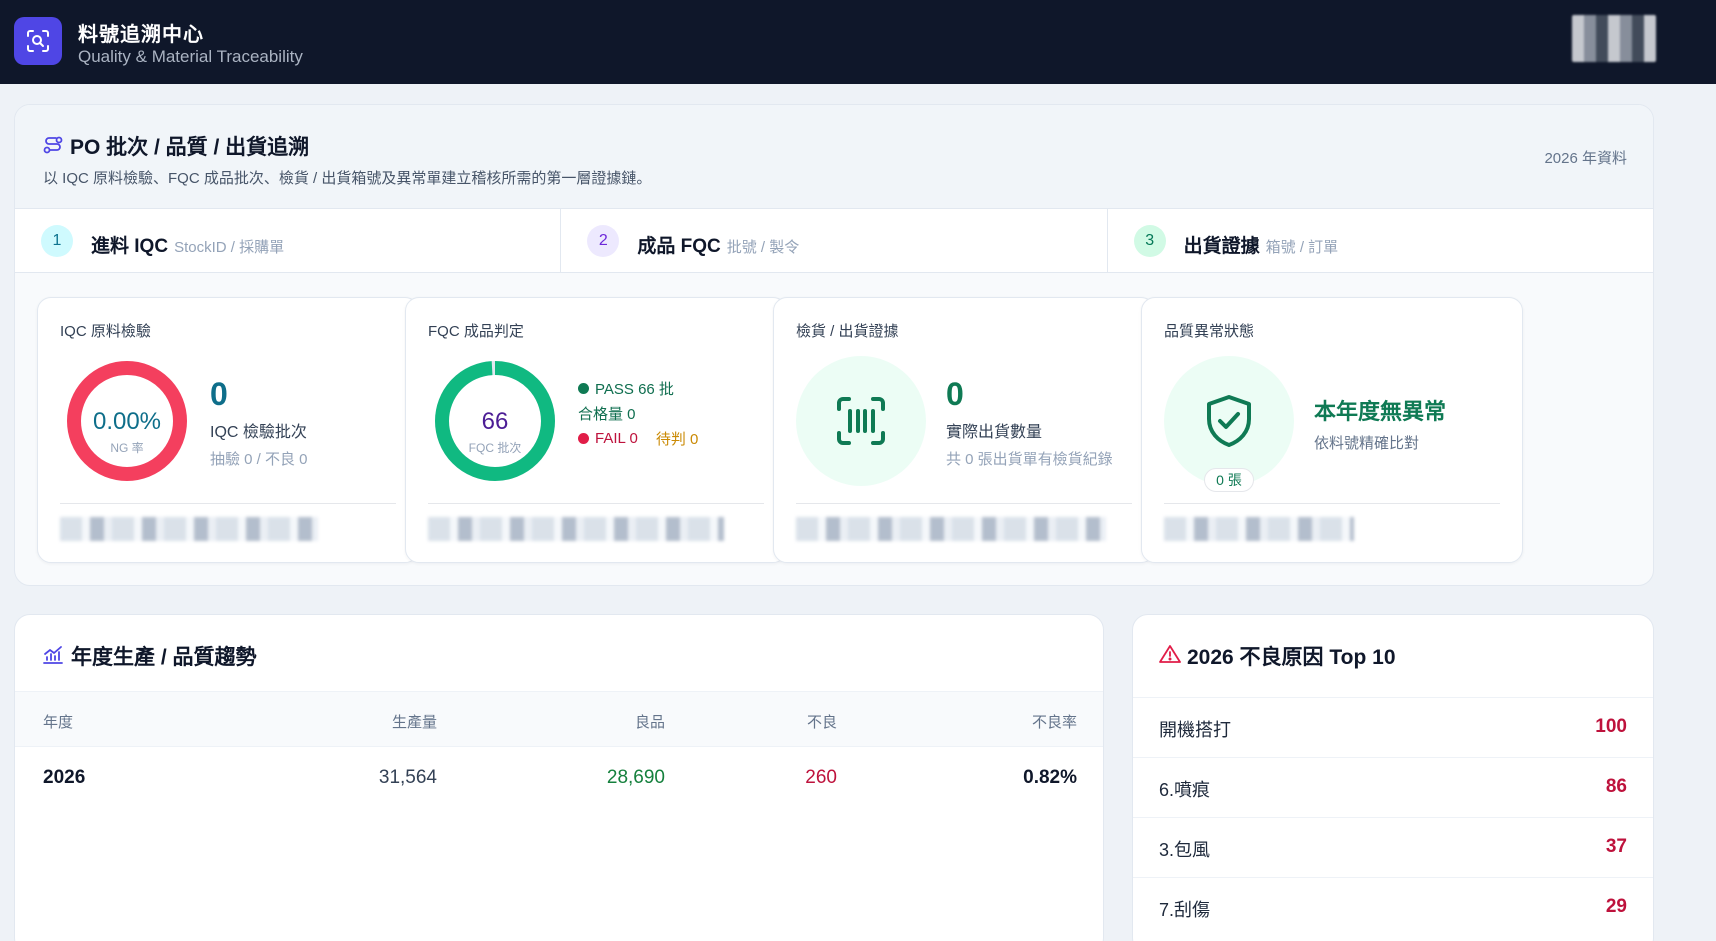 This screenshot has width=1716, height=941. What do you see at coordinates (1195, 730) in the screenshot?
I see `reason-name: 開機搭打` at bounding box center [1195, 730].